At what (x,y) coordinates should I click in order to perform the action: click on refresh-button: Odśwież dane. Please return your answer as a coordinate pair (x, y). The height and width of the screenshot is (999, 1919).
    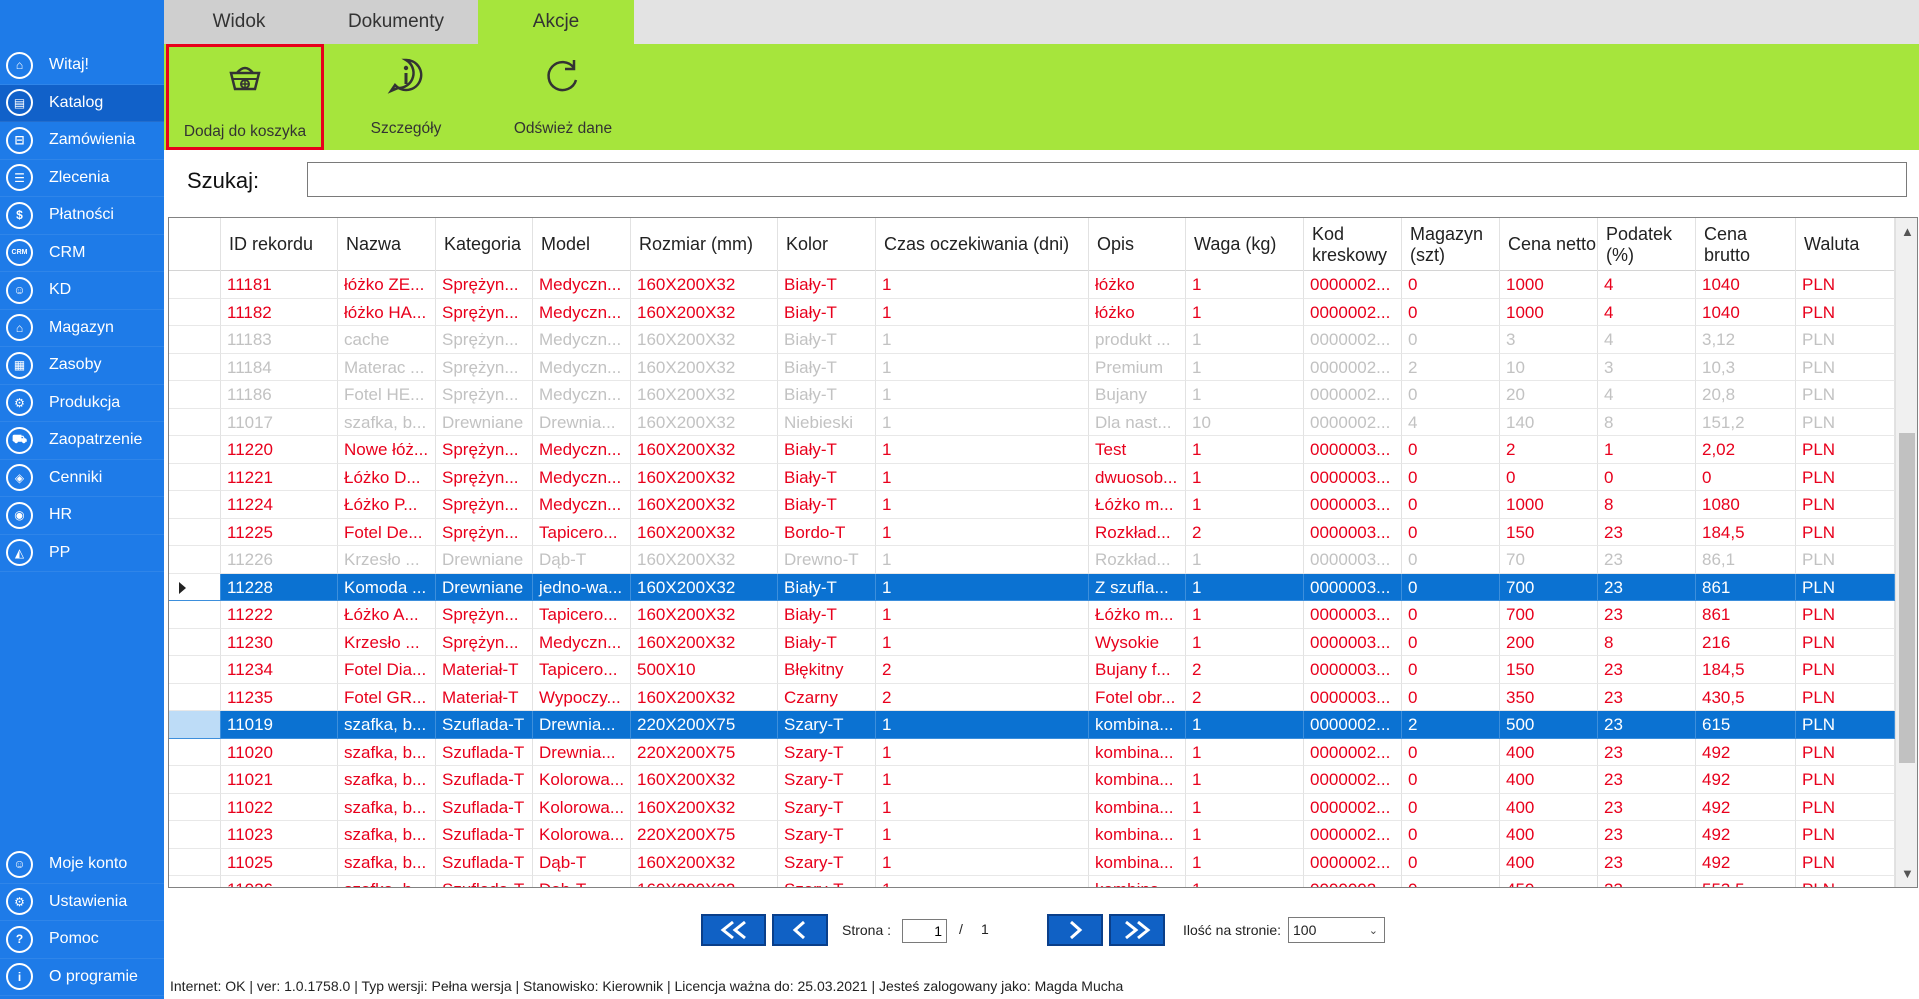
    Looking at the image, I should click on (563, 97).